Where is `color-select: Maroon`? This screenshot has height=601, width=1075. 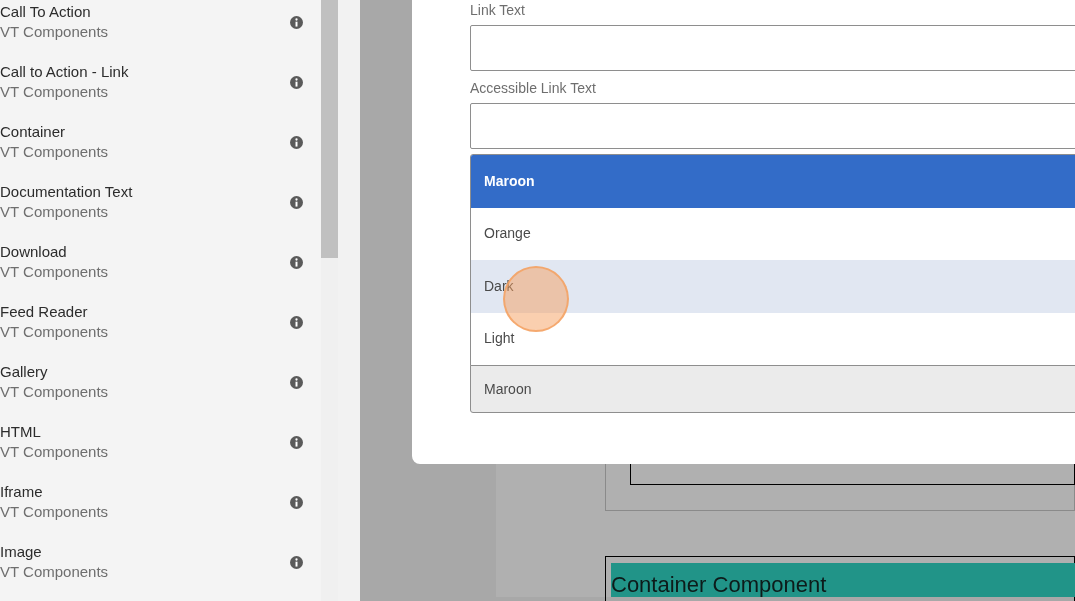 color-select: Maroon is located at coordinates (772, 389).